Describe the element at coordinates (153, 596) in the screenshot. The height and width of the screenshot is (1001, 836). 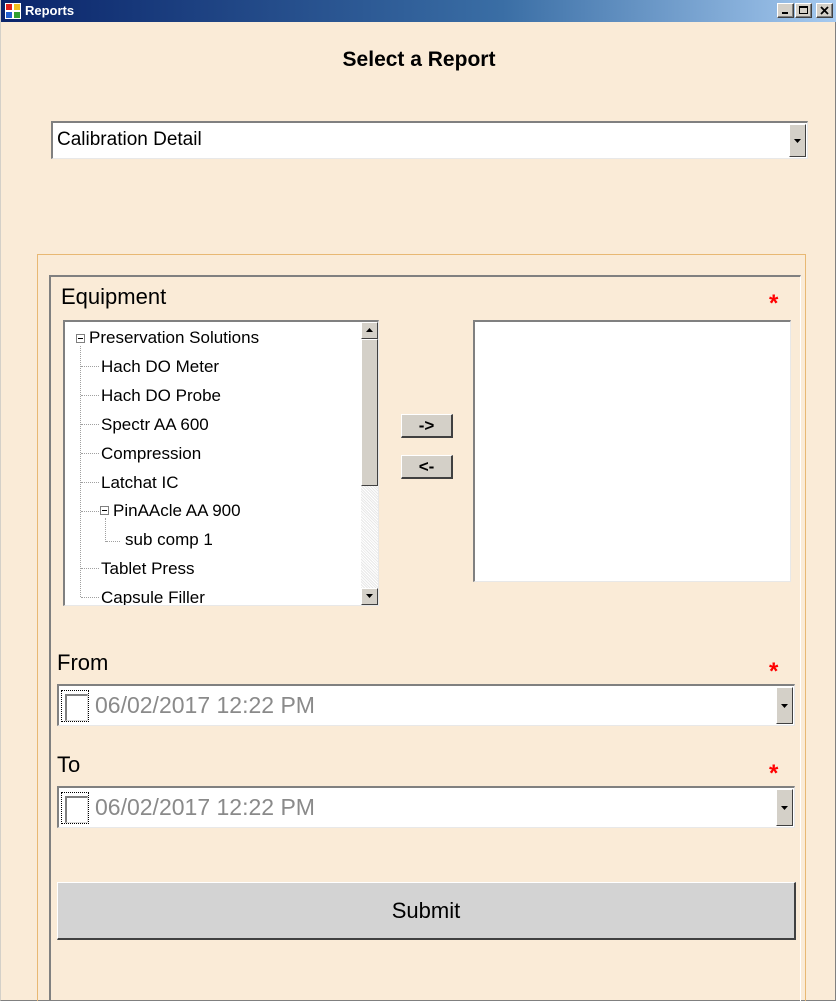
I see `tree-item: Capsule Filler` at that location.